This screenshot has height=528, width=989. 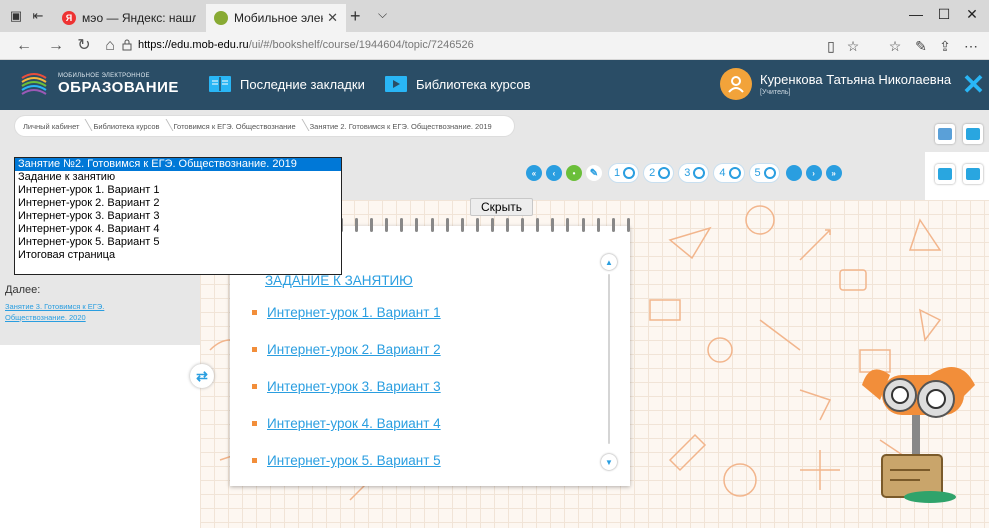 What do you see at coordinates (354, 312) in the screenshot?
I see `lesson-link: Интернет-урок 1. Вариант 1` at bounding box center [354, 312].